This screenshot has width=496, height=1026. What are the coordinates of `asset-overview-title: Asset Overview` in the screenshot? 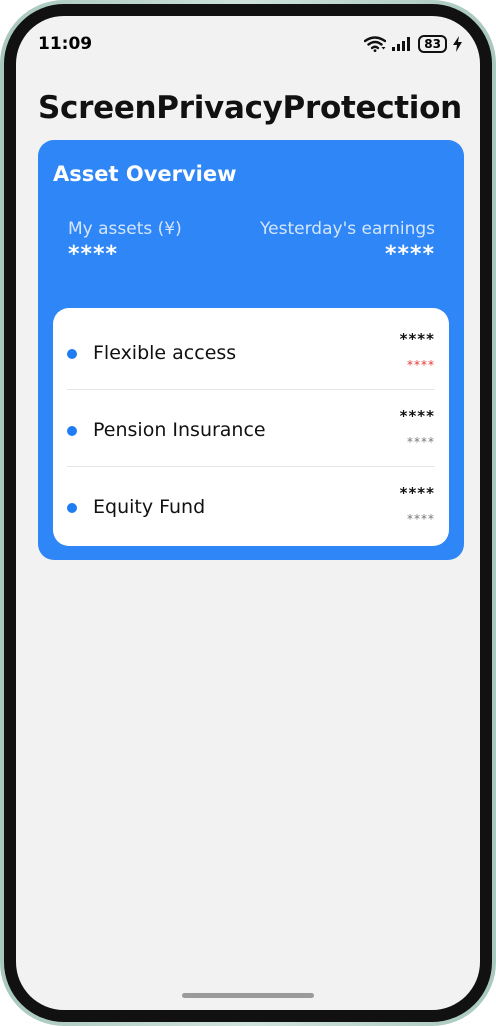 It's located at (145, 174).